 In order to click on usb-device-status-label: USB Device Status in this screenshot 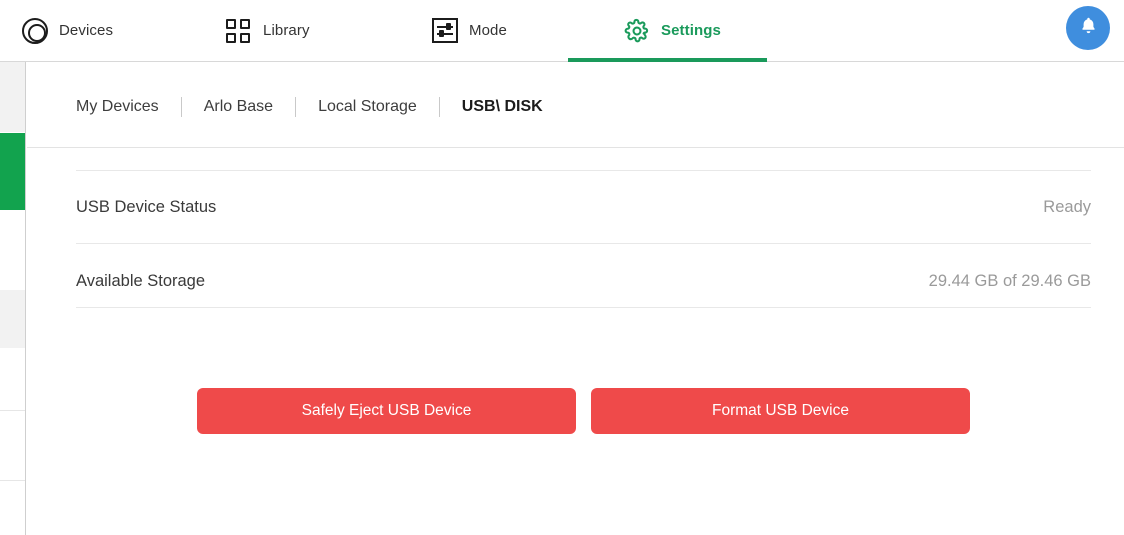, I will do `click(146, 206)`.